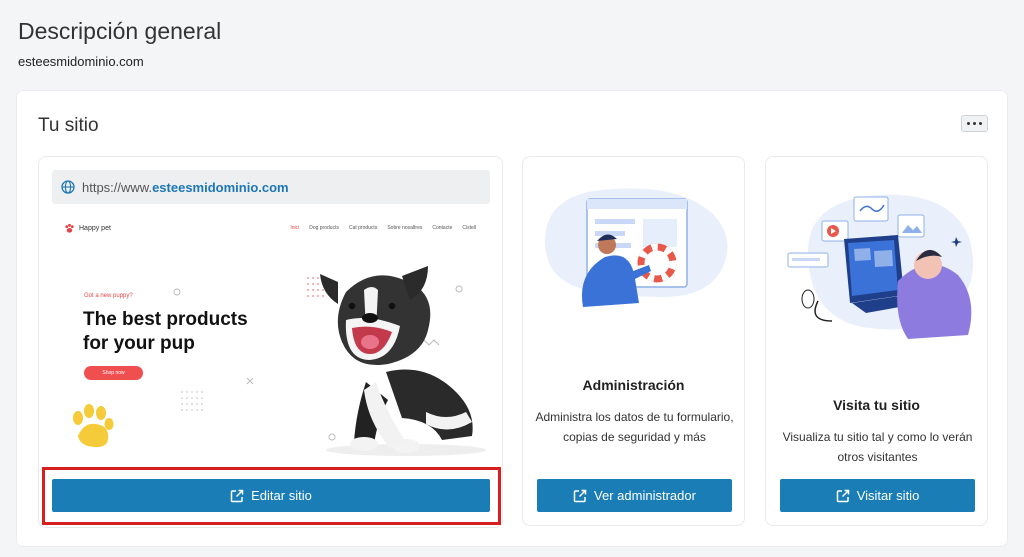 The width and height of the screenshot is (1024, 557). I want to click on visit-site-button: Visitar sitio, so click(877, 495).